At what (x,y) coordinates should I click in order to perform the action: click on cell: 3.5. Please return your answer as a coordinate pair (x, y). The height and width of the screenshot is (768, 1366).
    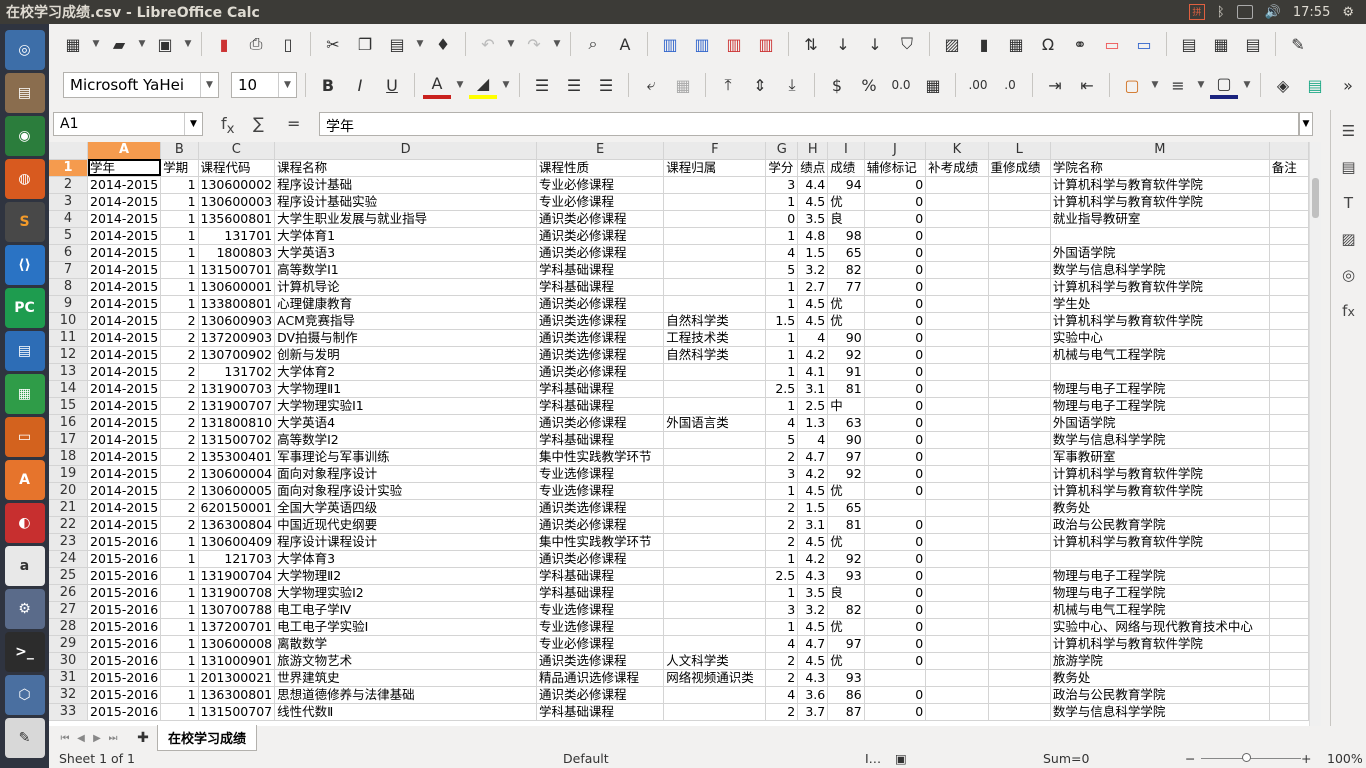
    Looking at the image, I should click on (813, 593).